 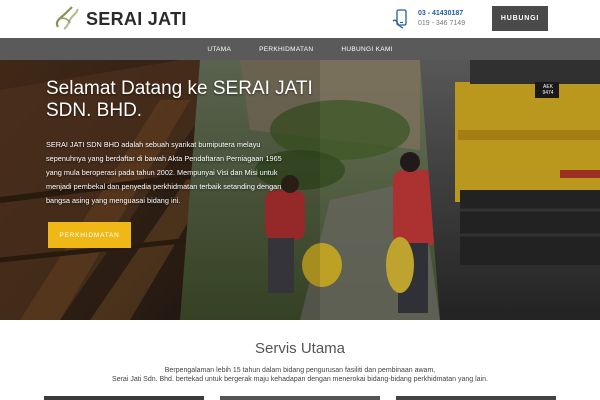 What do you see at coordinates (441, 24) in the screenshot?
I see `phone-secondary: 019 - 346 7149` at bounding box center [441, 24].